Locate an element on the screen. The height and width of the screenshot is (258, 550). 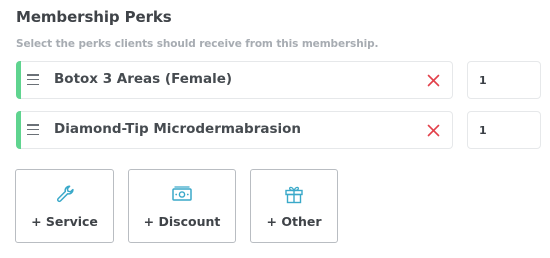
add-service-label: + Service is located at coordinates (64, 221).